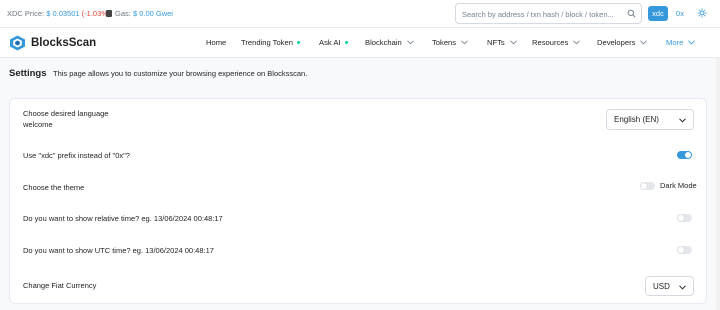  I want to click on currency-select: USD, so click(669, 286).